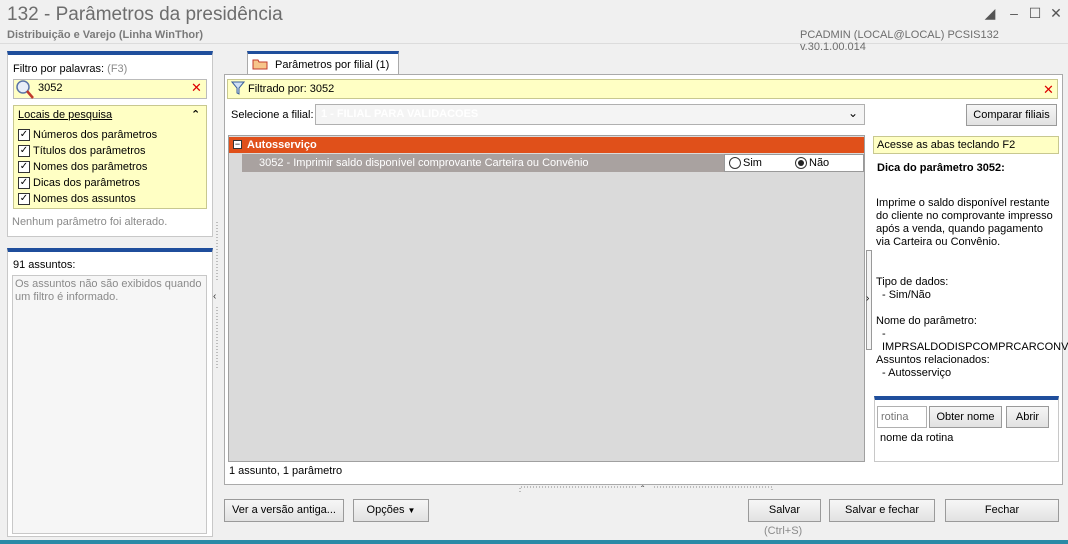 This screenshot has width=1068, height=544. I want to click on tab-label: Parâmetros por filial (1), so click(332, 65).